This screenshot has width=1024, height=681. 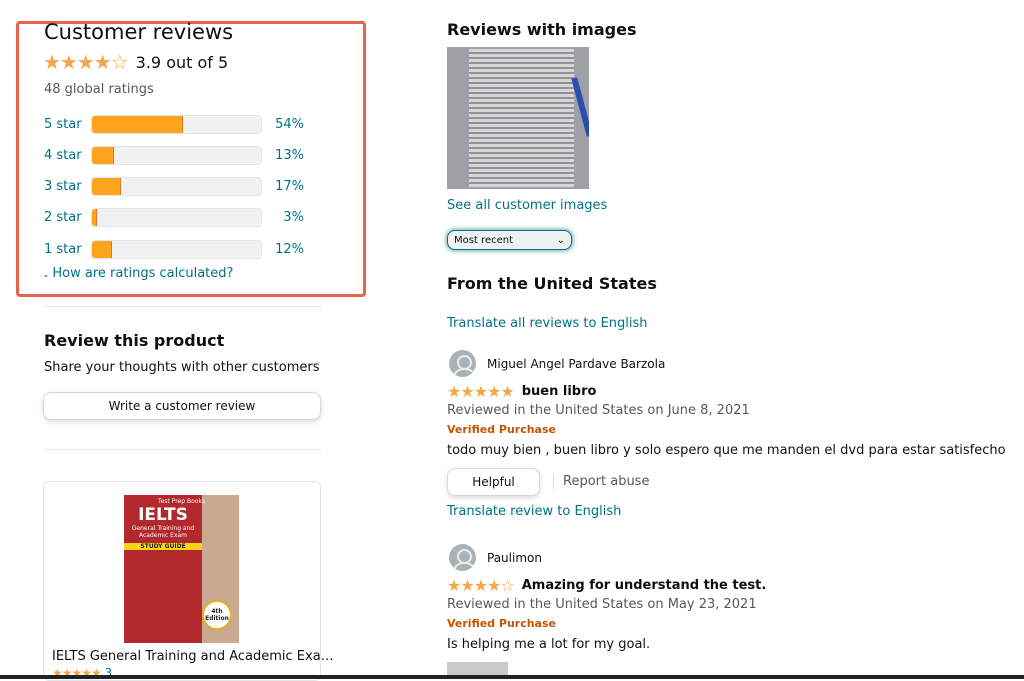 I want to click on see-all-images-link: See all customer images, so click(x=527, y=205).